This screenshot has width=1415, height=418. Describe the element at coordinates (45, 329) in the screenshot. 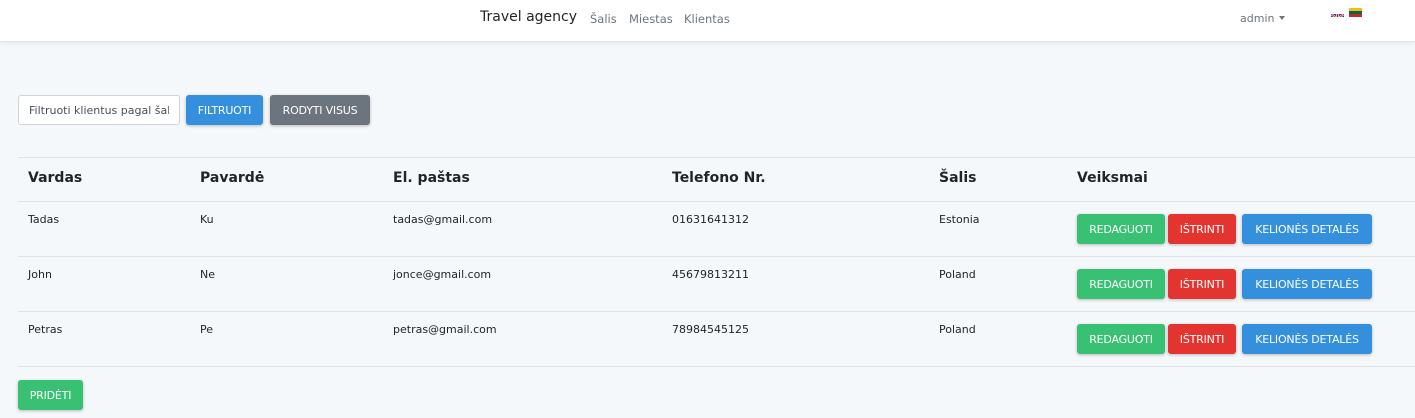

I see `cell-first-name: Petras` at that location.